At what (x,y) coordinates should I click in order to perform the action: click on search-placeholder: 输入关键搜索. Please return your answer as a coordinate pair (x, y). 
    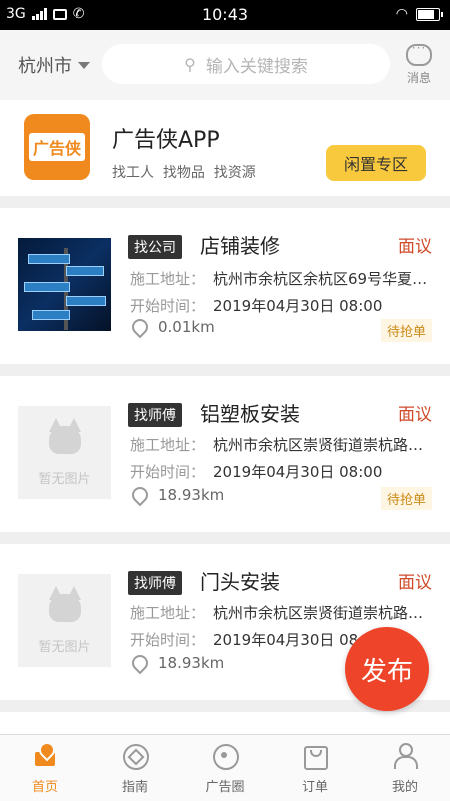
    Looking at the image, I should click on (256, 66).